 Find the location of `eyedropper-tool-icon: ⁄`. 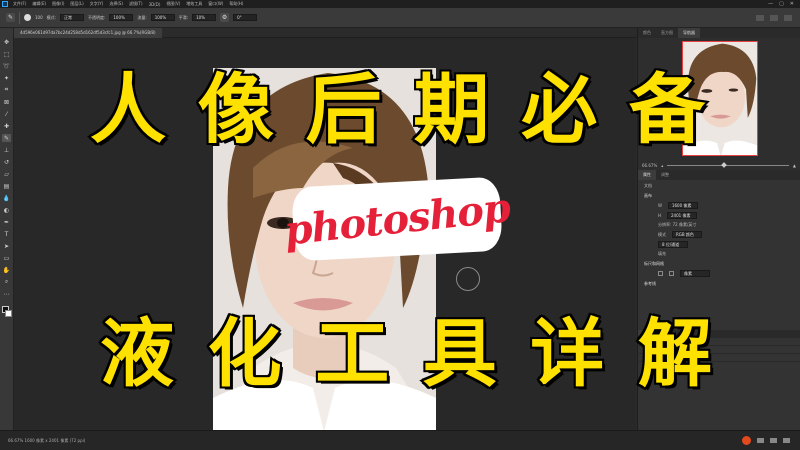

eyedropper-tool-icon: ⁄ is located at coordinates (6, 114).